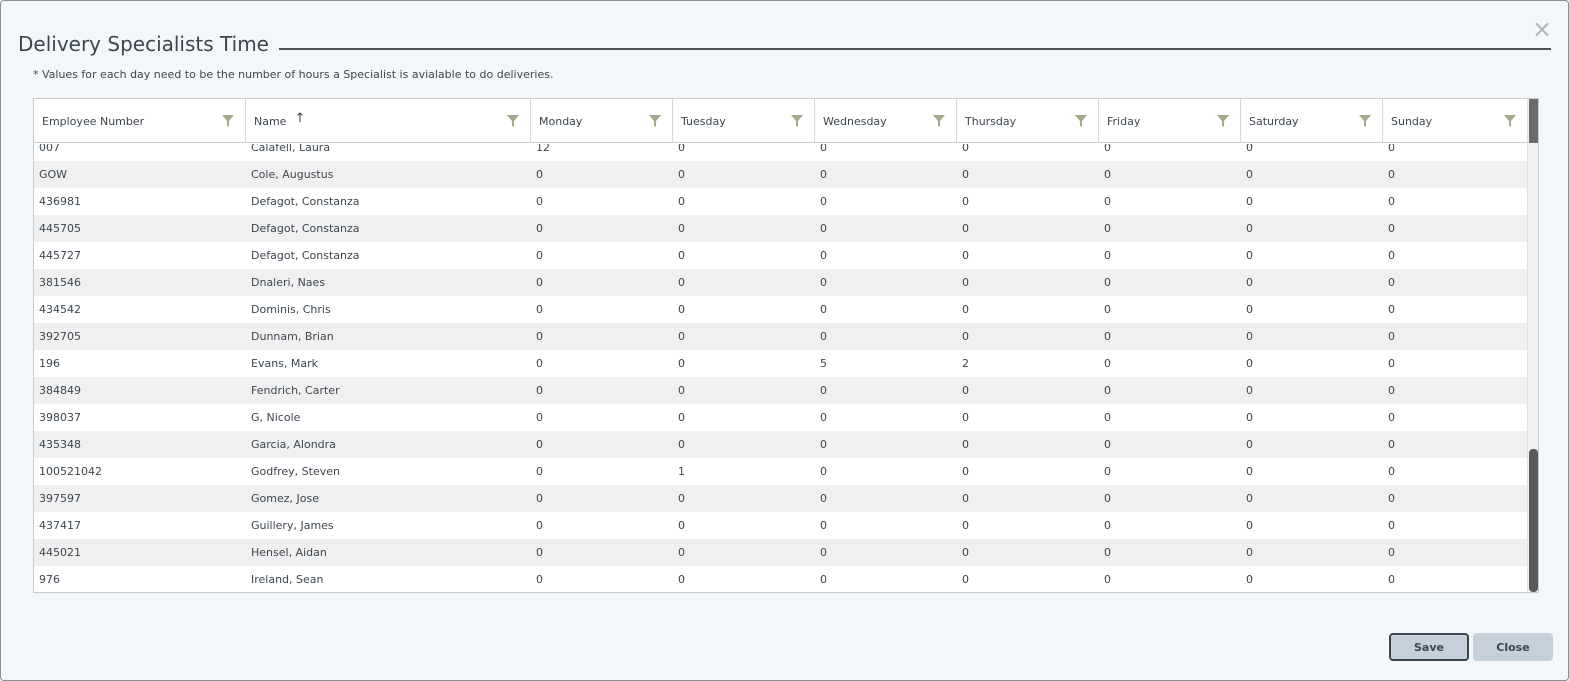  I want to click on table-row: 381546 Dnaleri, Naes 0 0 0 0 0 0 0, so click(781, 282).